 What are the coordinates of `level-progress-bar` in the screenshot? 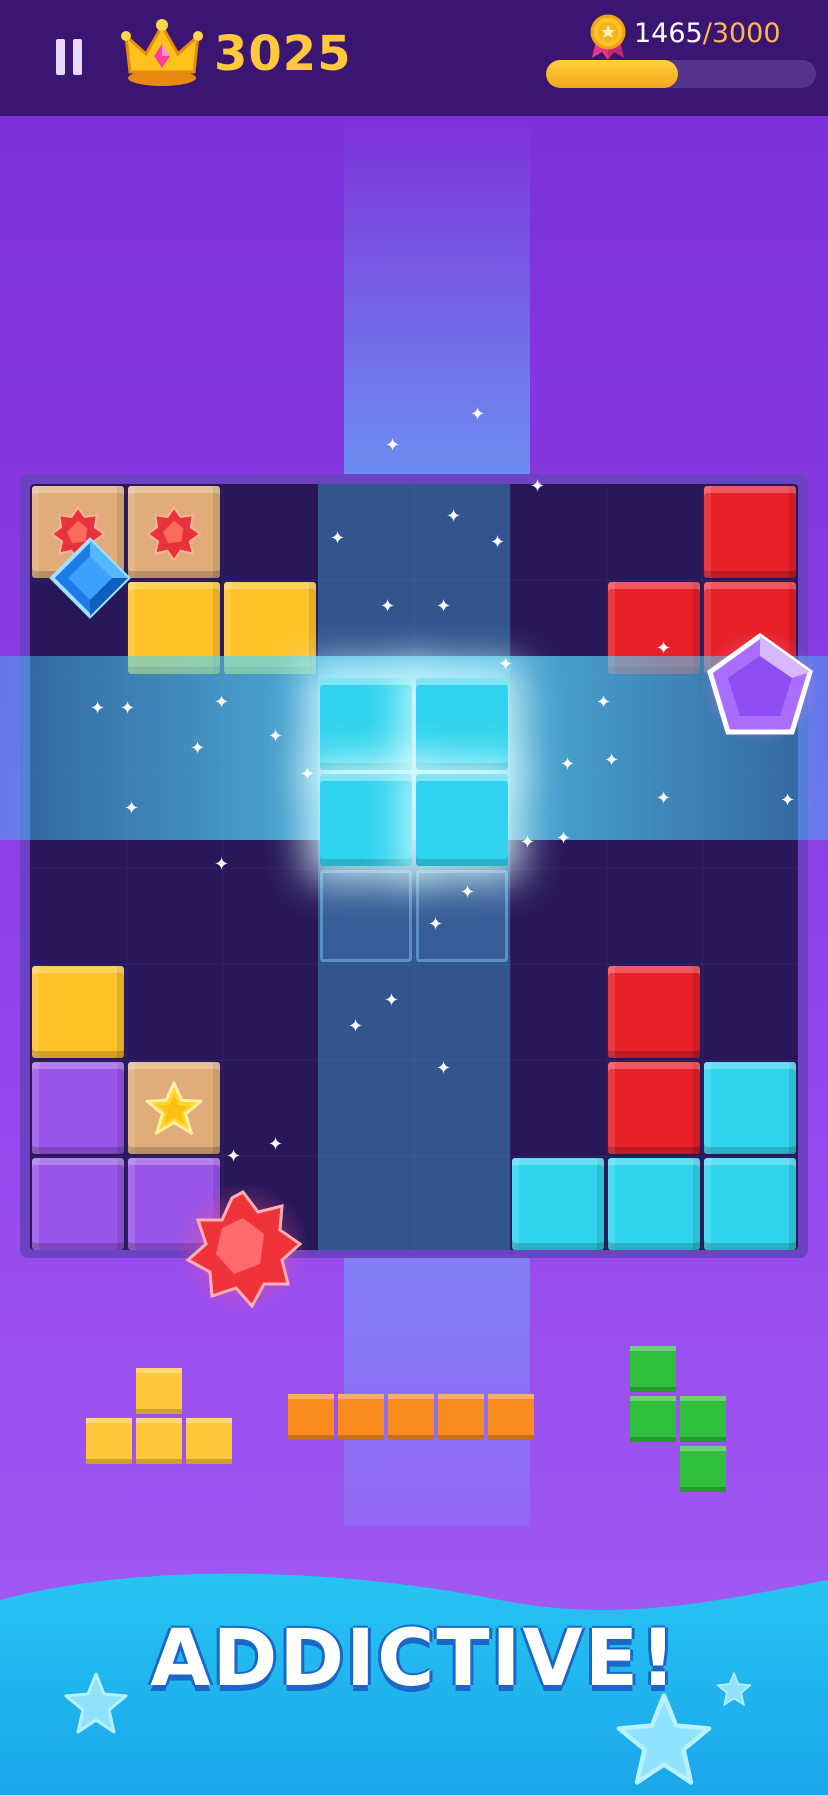 It's located at (681, 74).